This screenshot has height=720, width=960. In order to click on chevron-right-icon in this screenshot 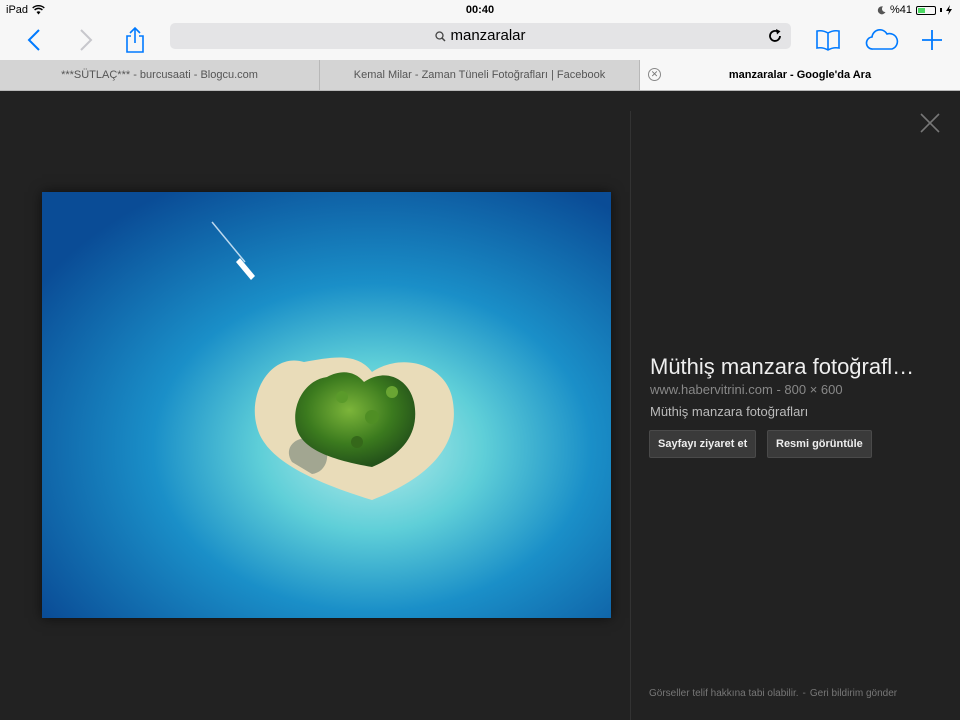, I will do `click(86, 40)`.